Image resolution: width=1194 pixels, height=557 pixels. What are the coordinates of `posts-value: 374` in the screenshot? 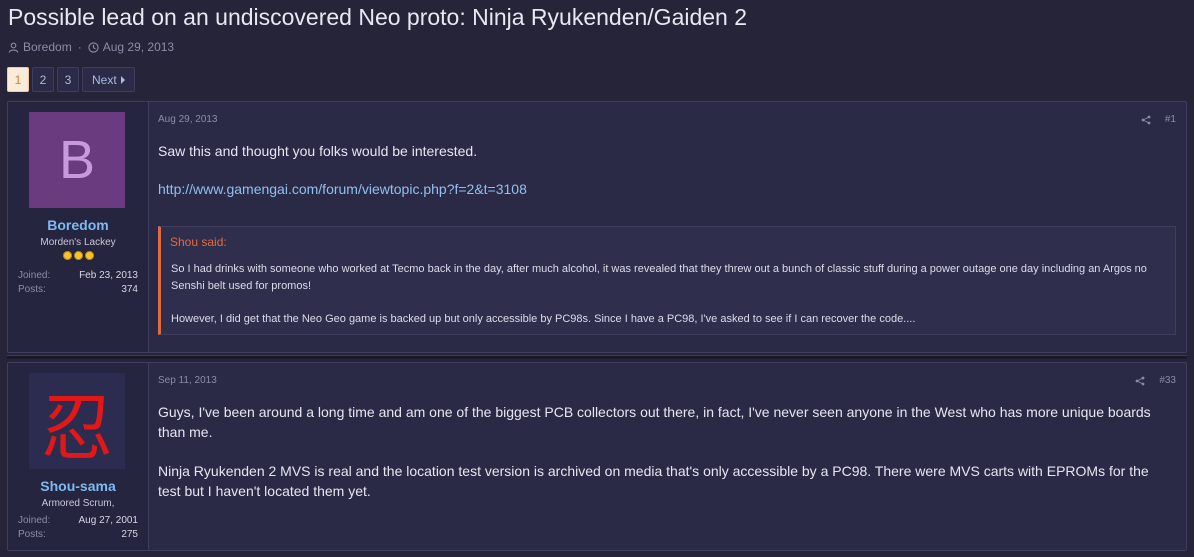 It's located at (129, 289).